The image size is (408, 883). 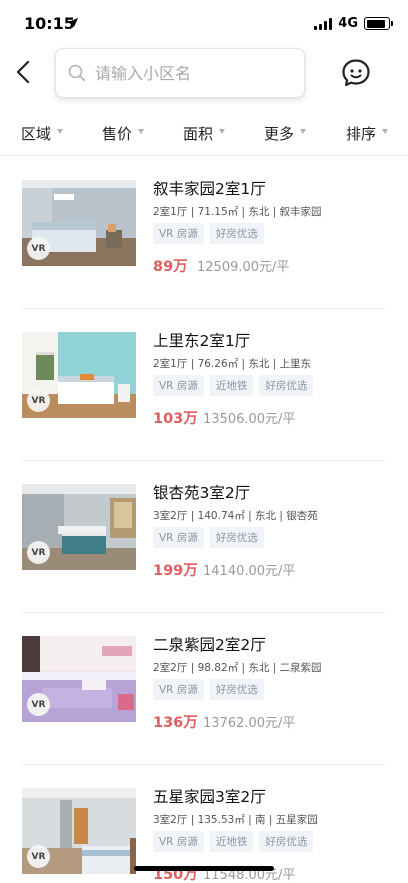 What do you see at coordinates (73, 22) in the screenshot?
I see `location-arrow-icon` at bounding box center [73, 22].